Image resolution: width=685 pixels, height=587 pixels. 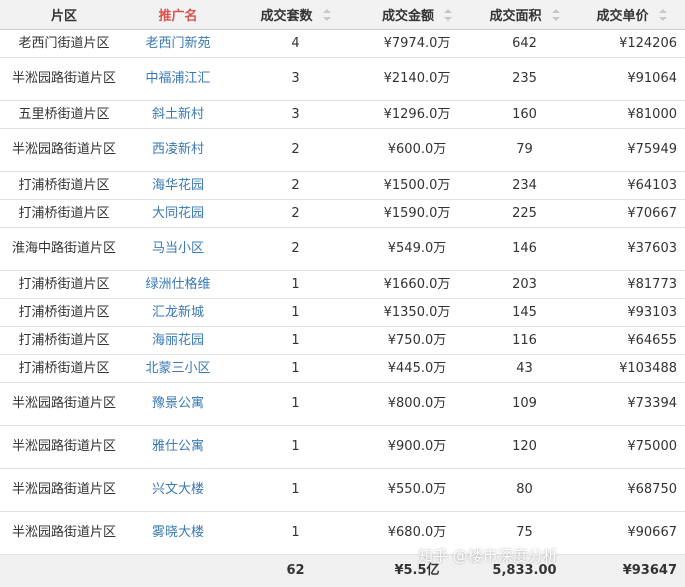 What do you see at coordinates (631, 313) in the screenshot?
I see `cell-price: ¥93103` at bounding box center [631, 313].